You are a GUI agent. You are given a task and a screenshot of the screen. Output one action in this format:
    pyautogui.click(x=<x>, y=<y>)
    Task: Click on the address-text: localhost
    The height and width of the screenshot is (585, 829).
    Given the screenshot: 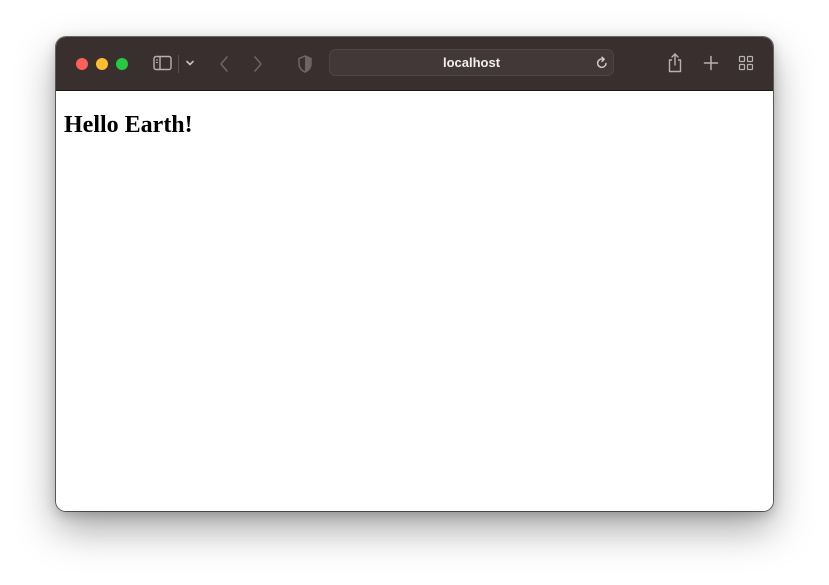 What is the action you would take?
    pyautogui.click(x=471, y=62)
    